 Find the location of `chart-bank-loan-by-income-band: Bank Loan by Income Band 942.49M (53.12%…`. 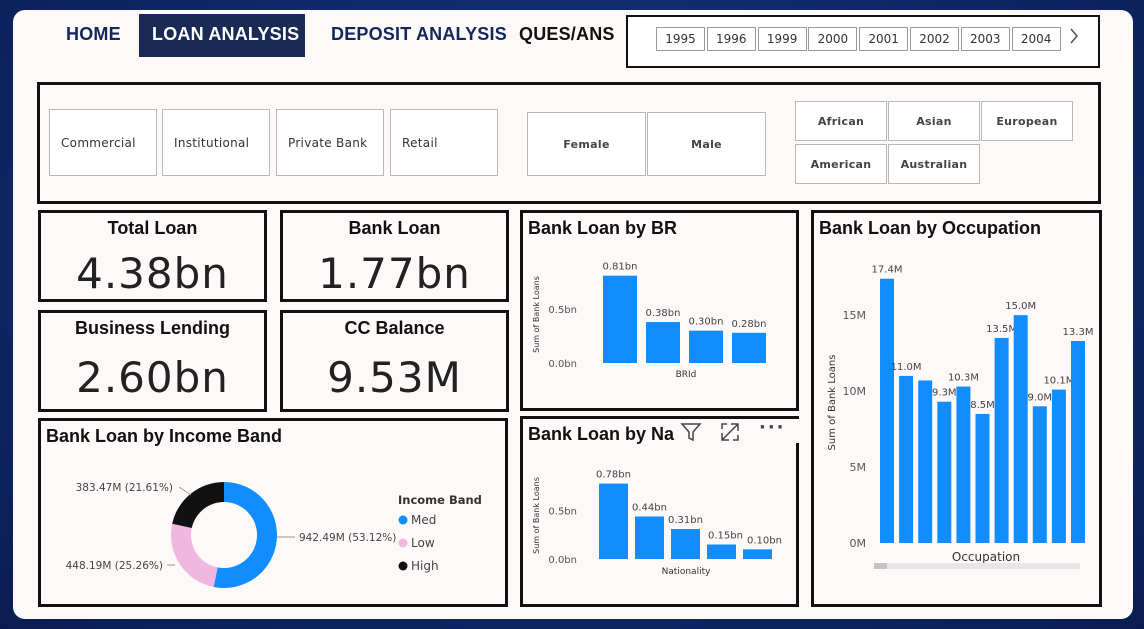

chart-bank-loan-by-income-band: Bank Loan by Income Band 942.49M (53.12%… is located at coordinates (273, 512).